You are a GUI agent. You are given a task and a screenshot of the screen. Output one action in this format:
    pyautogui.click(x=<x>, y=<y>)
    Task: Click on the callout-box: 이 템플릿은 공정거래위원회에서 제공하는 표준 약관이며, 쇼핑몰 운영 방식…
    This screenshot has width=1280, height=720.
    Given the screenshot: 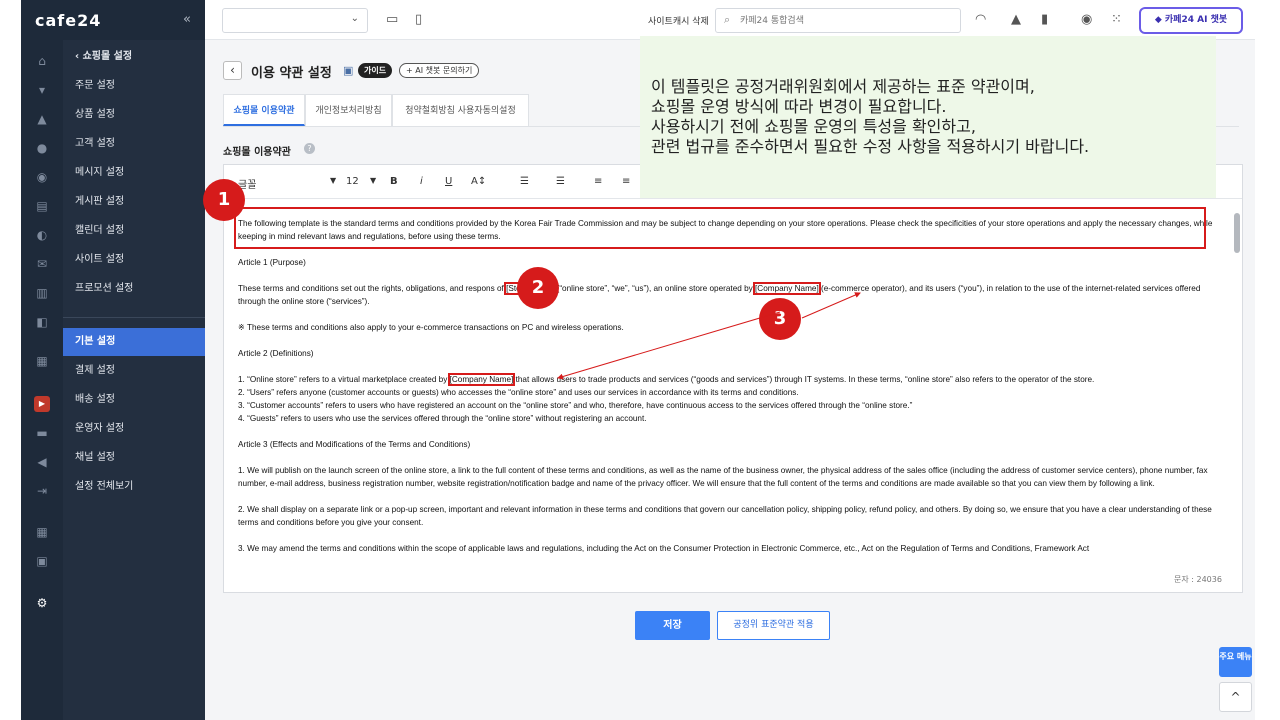 What is the action you would take?
    pyautogui.click(x=928, y=117)
    